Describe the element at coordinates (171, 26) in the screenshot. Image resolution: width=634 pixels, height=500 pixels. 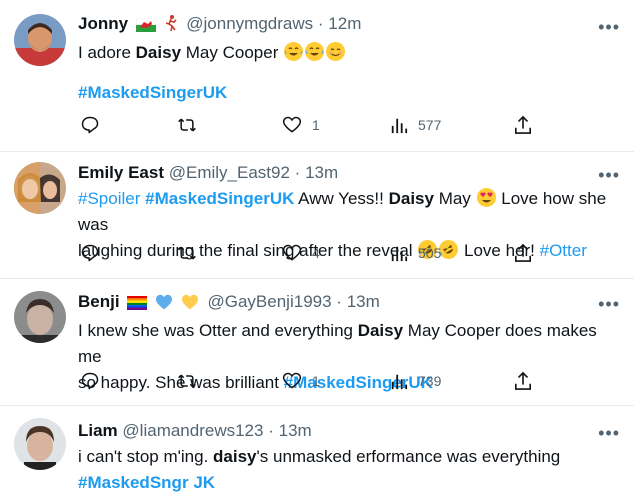
I see `runner-icon` at that location.